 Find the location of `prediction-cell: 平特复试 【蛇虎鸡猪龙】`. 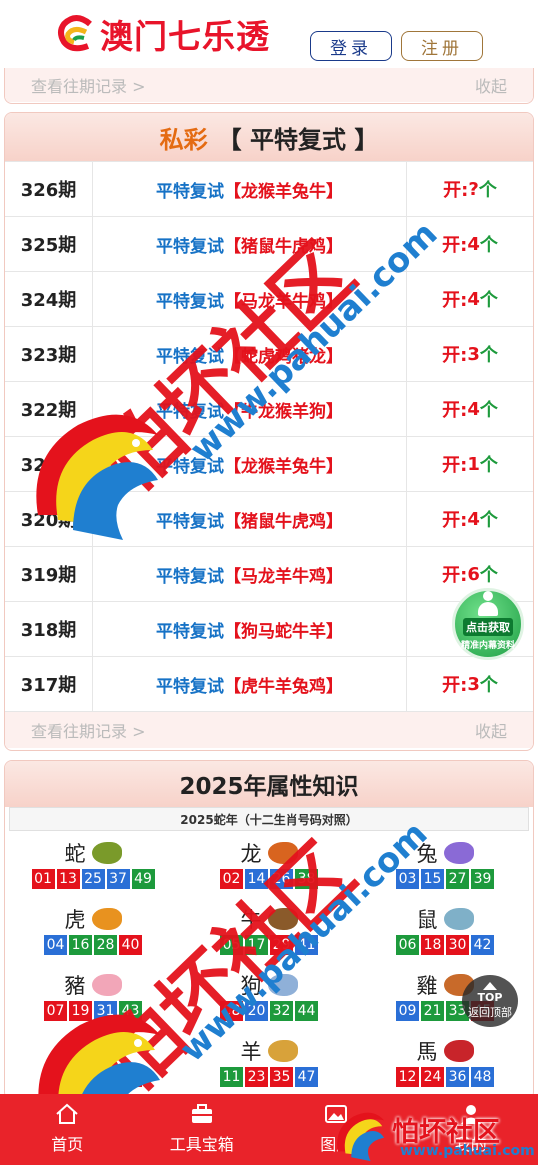

prediction-cell: 平特复试 【蛇虎鸡猪龙】 is located at coordinates (250, 354).